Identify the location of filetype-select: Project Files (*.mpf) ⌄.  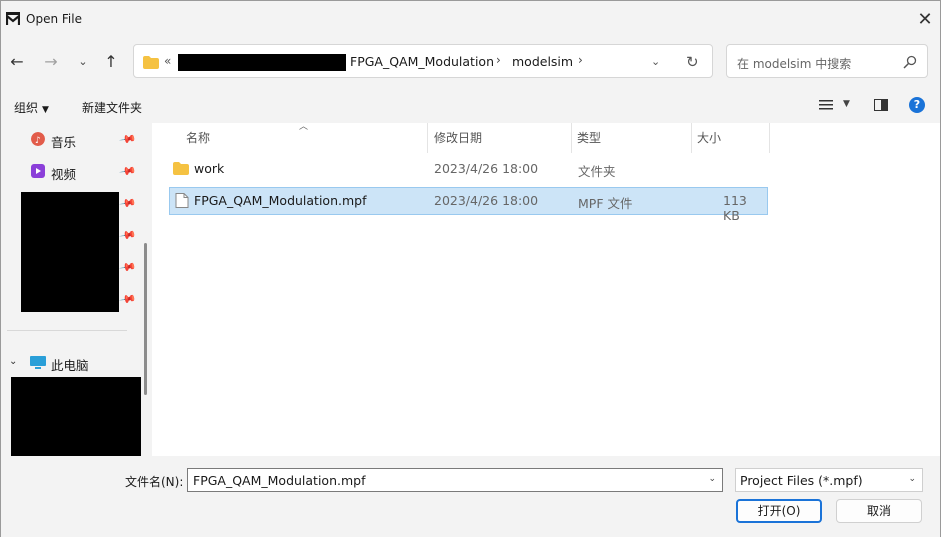
(829, 480).